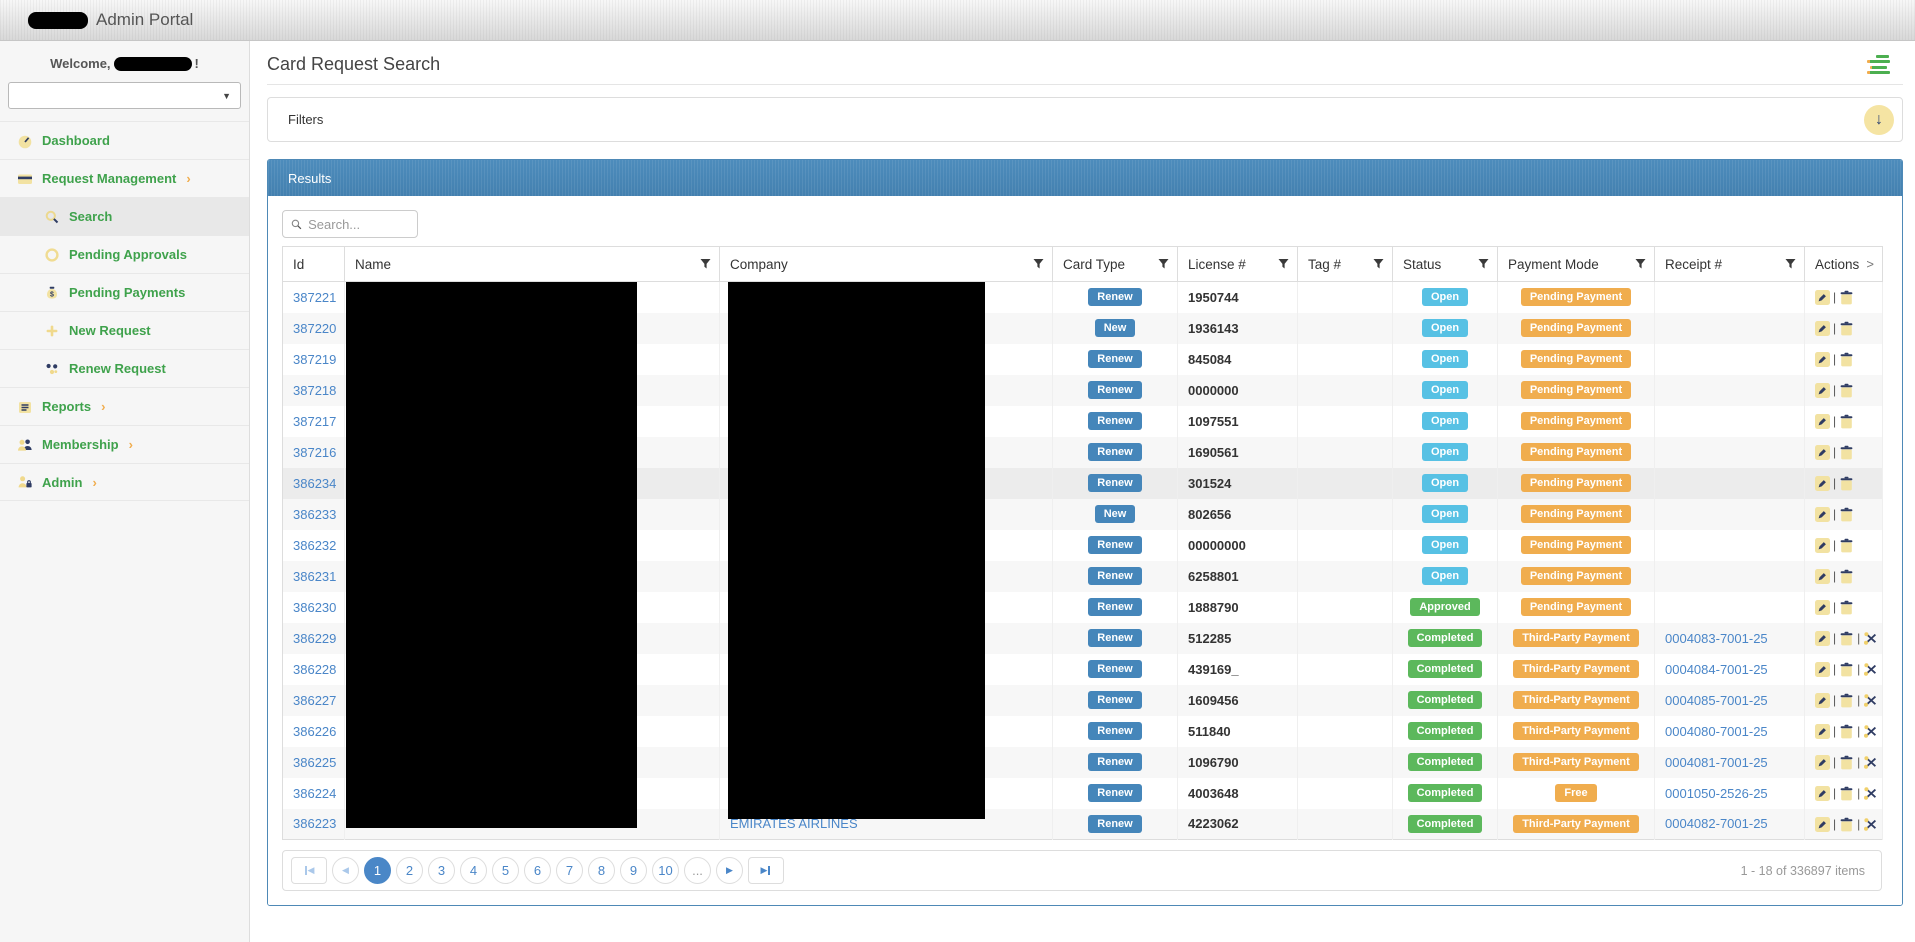 This screenshot has width=1915, height=942. I want to click on receipt-link: 0001050-2526-25, so click(1716, 793).